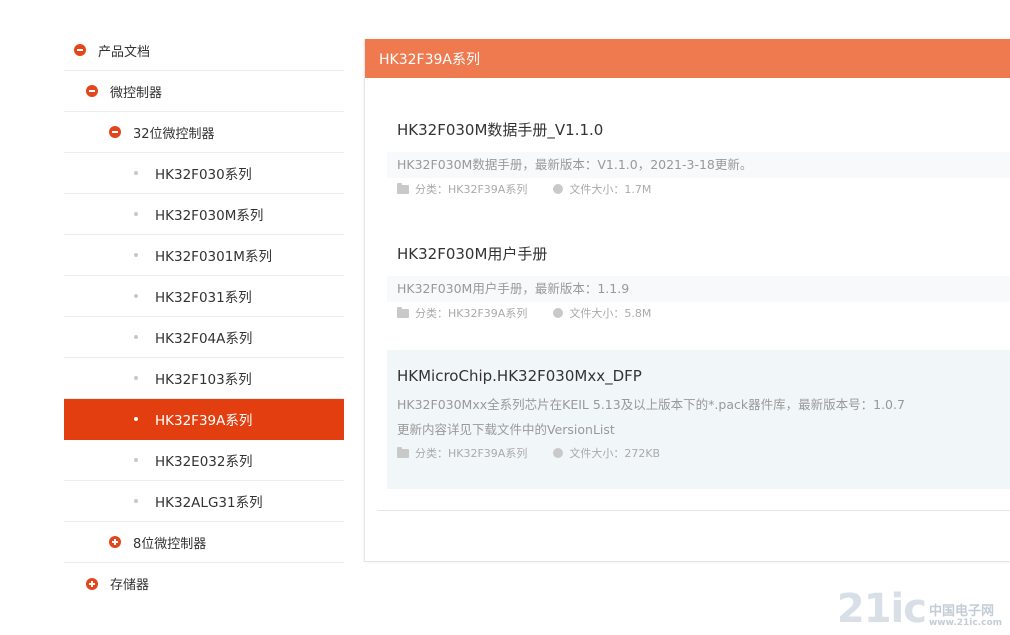 Image resolution: width=1010 pixels, height=635 pixels. What do you see at coordinates (204, 50) in the screenshot?
I see `tree-item-product-docs: 产品文档` at bounding box center [204, 50].